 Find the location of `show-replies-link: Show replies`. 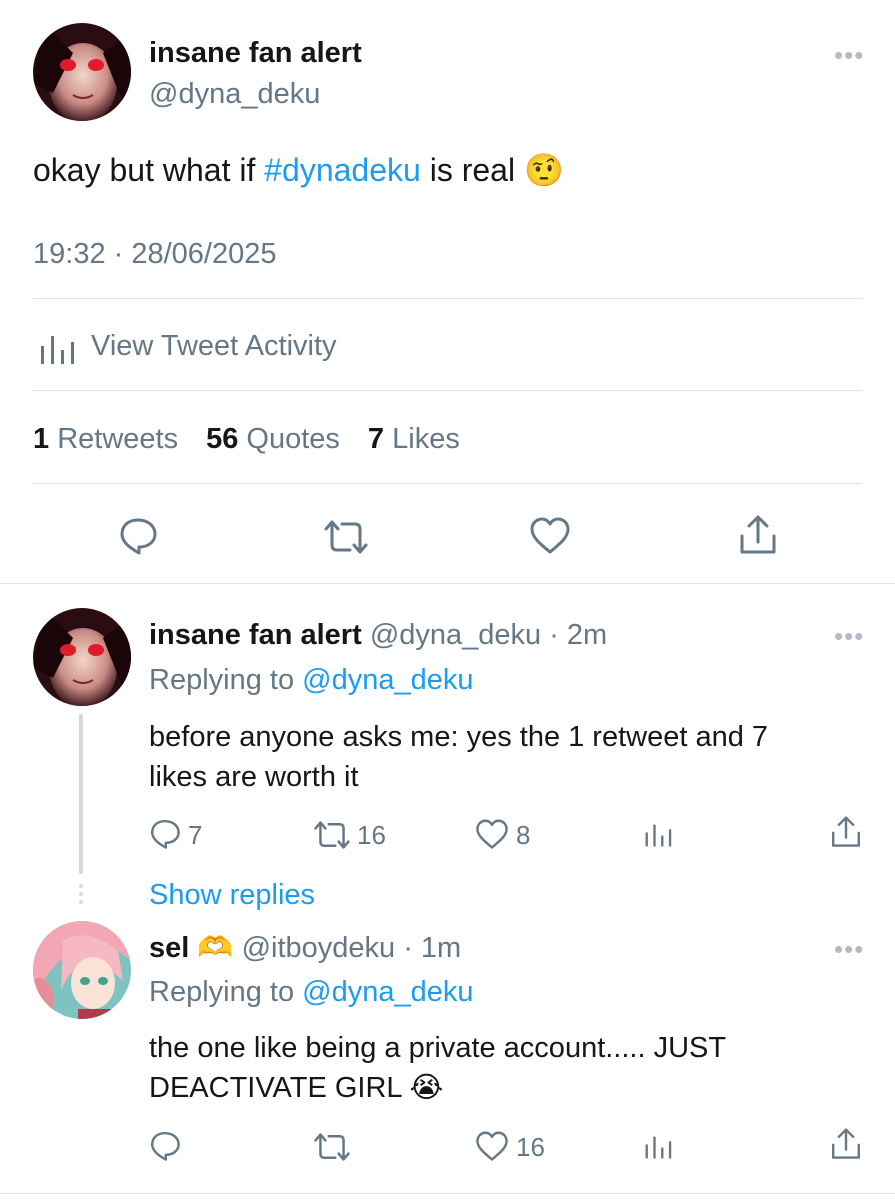

show-replies-link: Show replies is located at coordinates (232, 895).